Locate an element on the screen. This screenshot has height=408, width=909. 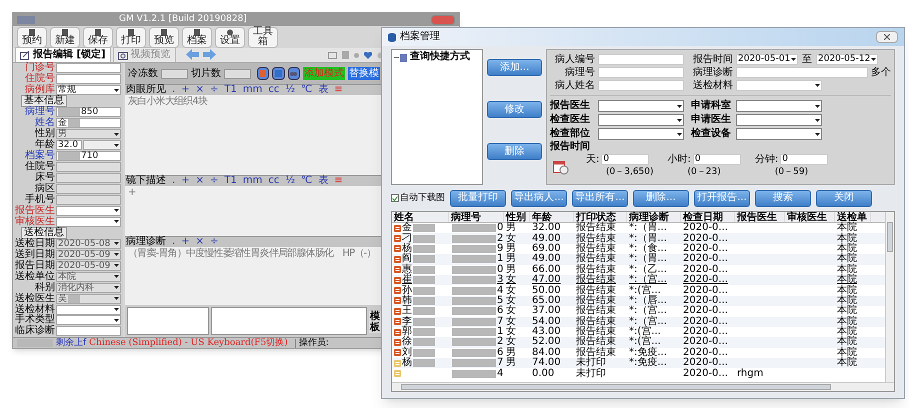
document-icon is located at coordinates (345, 55).